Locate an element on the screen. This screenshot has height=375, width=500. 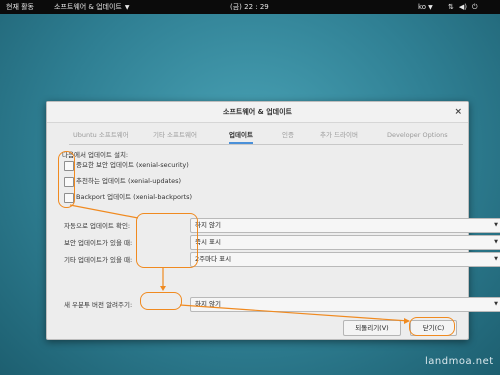
checkbox-highlight is located at coordinates (66, 179).